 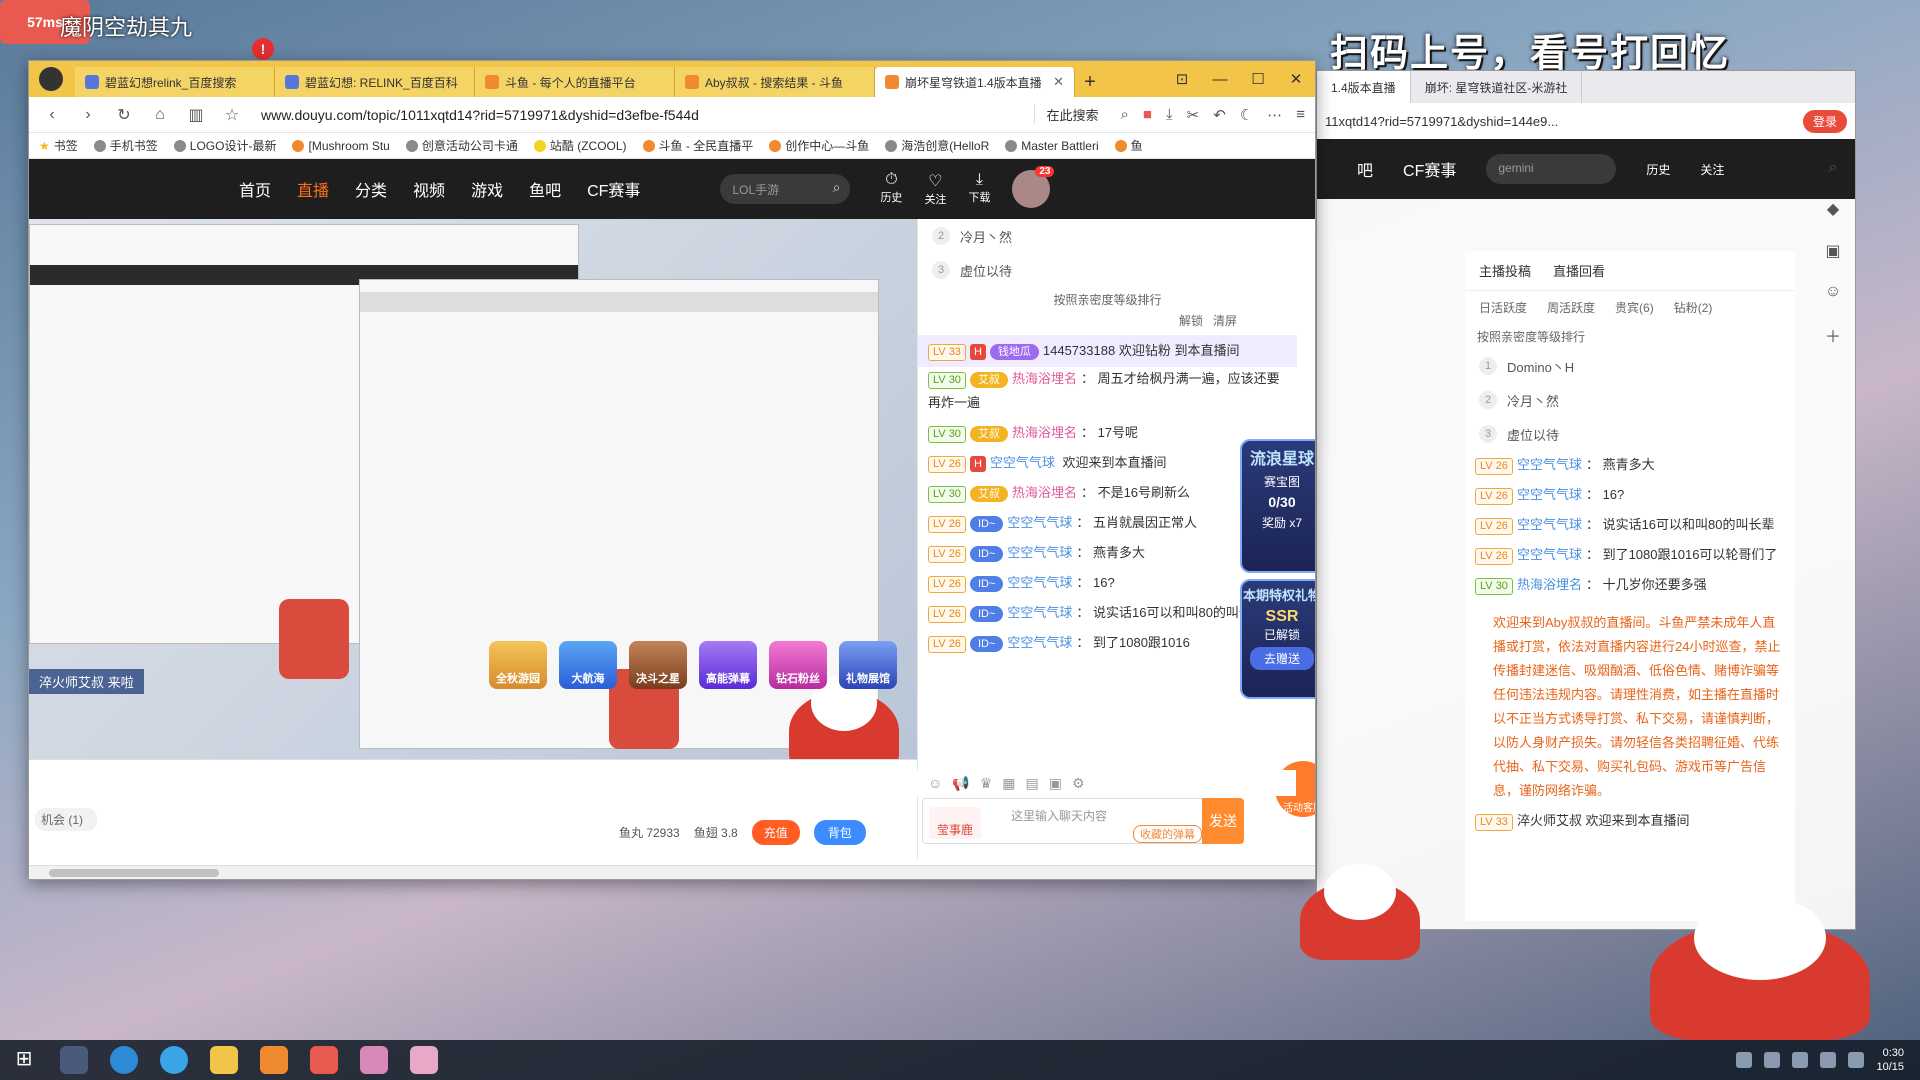 What do you see at coordinates (1219, 115) in the screenshot?
I see `undo-icon: ↶` at bounding box center [1219, 115].